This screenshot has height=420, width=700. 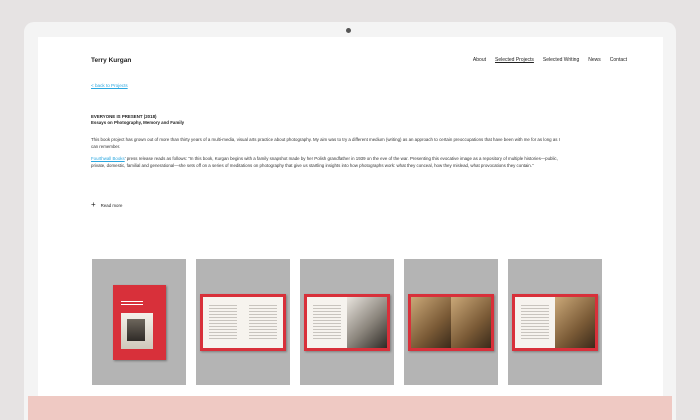 What do you see at coordinates (124, 116) in the screenshot?
I see `project-title: EVERYONE IS PRESENT (2018)` at bounding box center [124, 116].